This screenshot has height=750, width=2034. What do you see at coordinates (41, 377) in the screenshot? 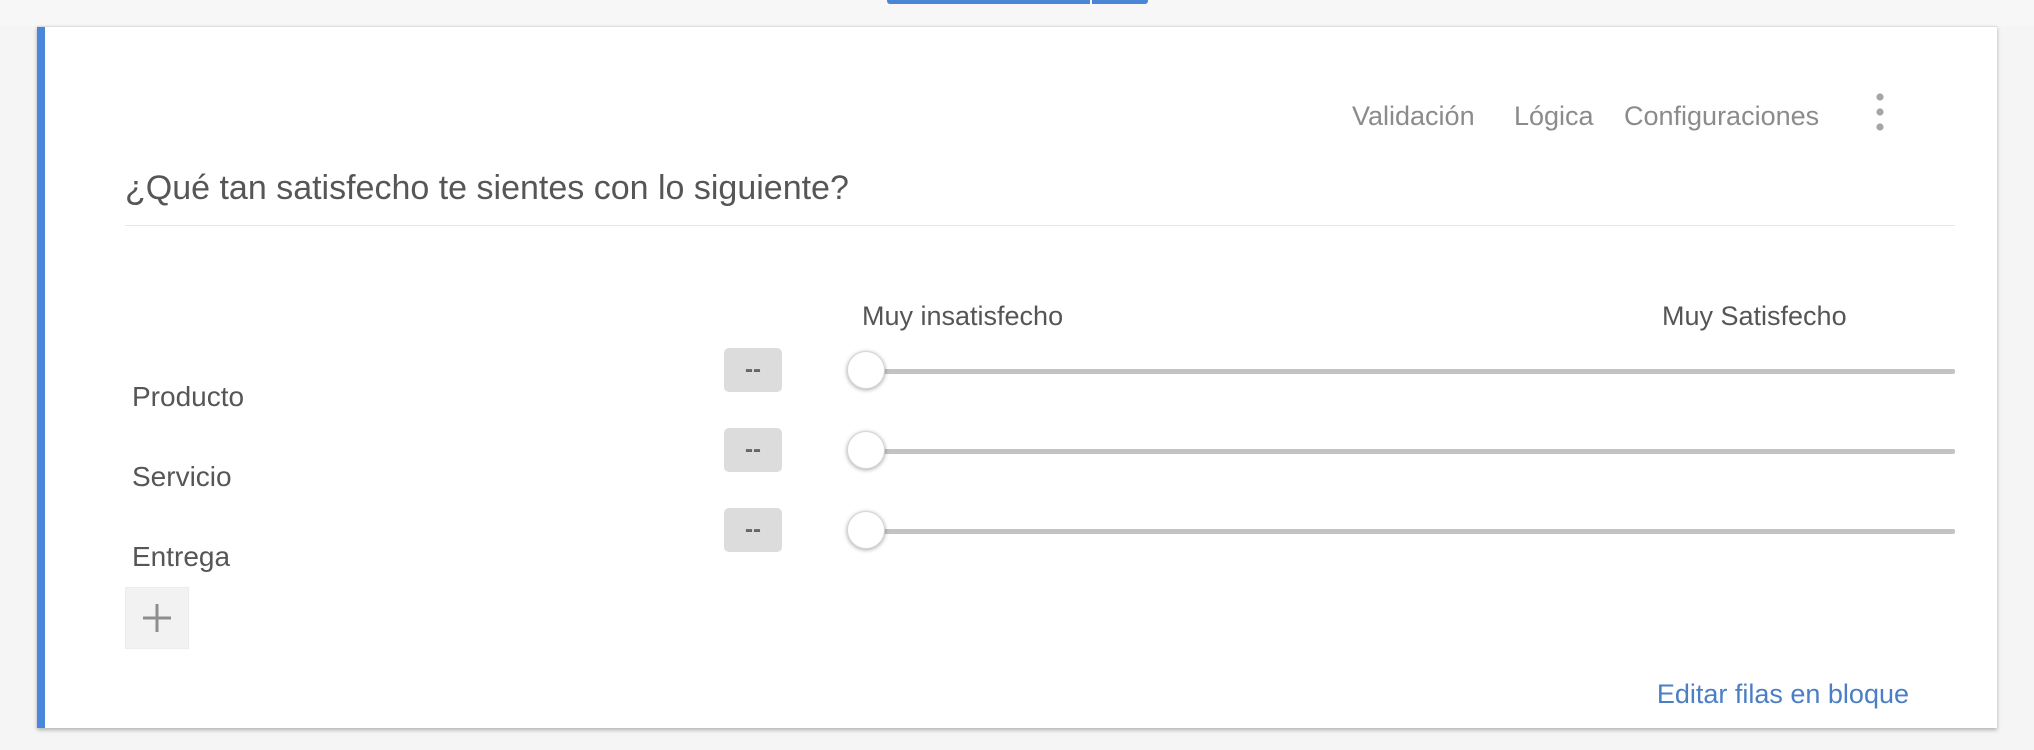
I see `card-accent-bar` at bounding box center [41, 377].